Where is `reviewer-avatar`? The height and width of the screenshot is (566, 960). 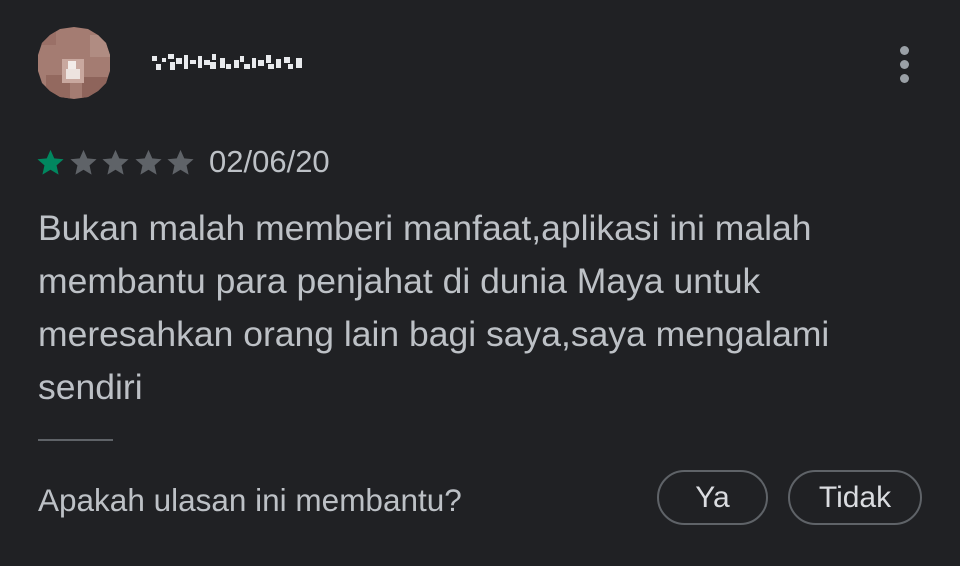 reviewer-avatar is located at coordinates (74, 63).